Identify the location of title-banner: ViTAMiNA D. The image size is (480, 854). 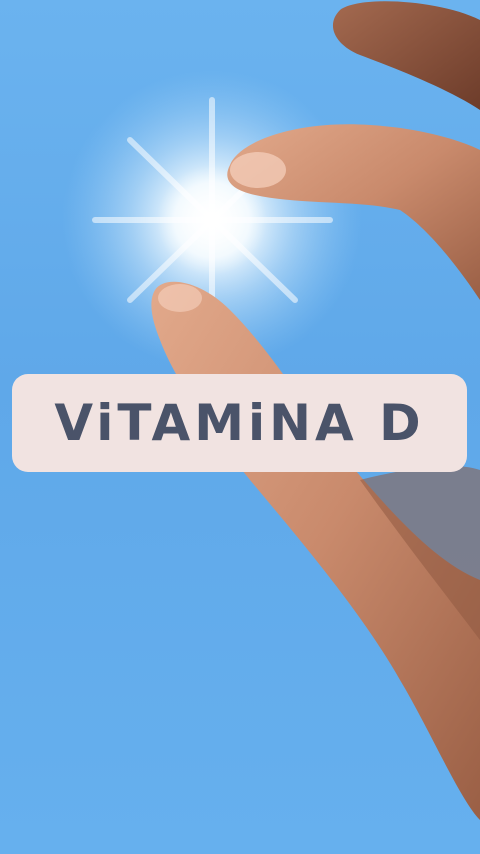
(239, 423).